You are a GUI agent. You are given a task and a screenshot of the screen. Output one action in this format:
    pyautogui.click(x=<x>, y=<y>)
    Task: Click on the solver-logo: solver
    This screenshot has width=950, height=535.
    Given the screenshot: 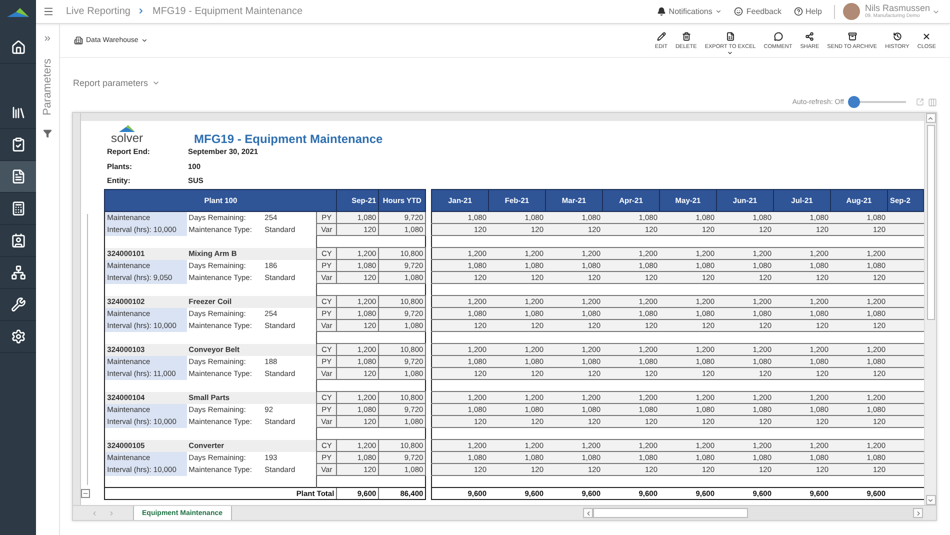 What is the action you would take?
    pyautogui.click(x=127, y=135)
    